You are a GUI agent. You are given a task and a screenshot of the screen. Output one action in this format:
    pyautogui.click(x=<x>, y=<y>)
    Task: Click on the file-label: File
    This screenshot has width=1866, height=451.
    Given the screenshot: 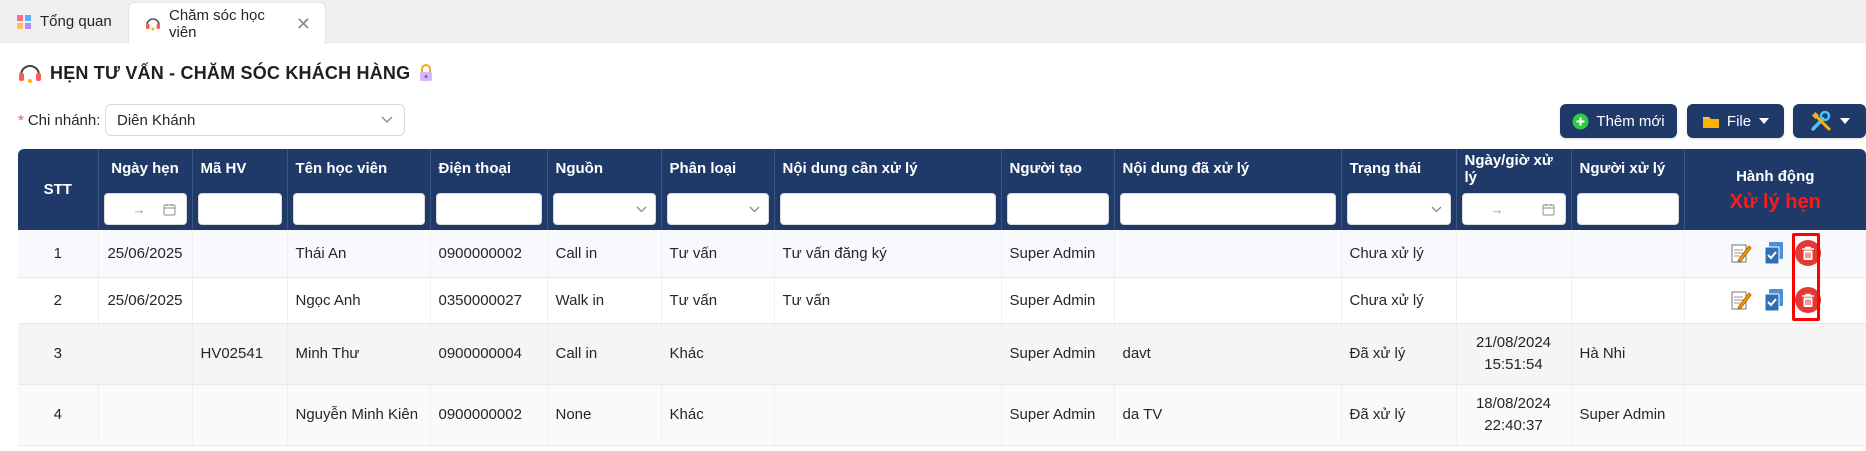 What is the action you would take?
    pyautogui.click(x=1739, y=121)
    